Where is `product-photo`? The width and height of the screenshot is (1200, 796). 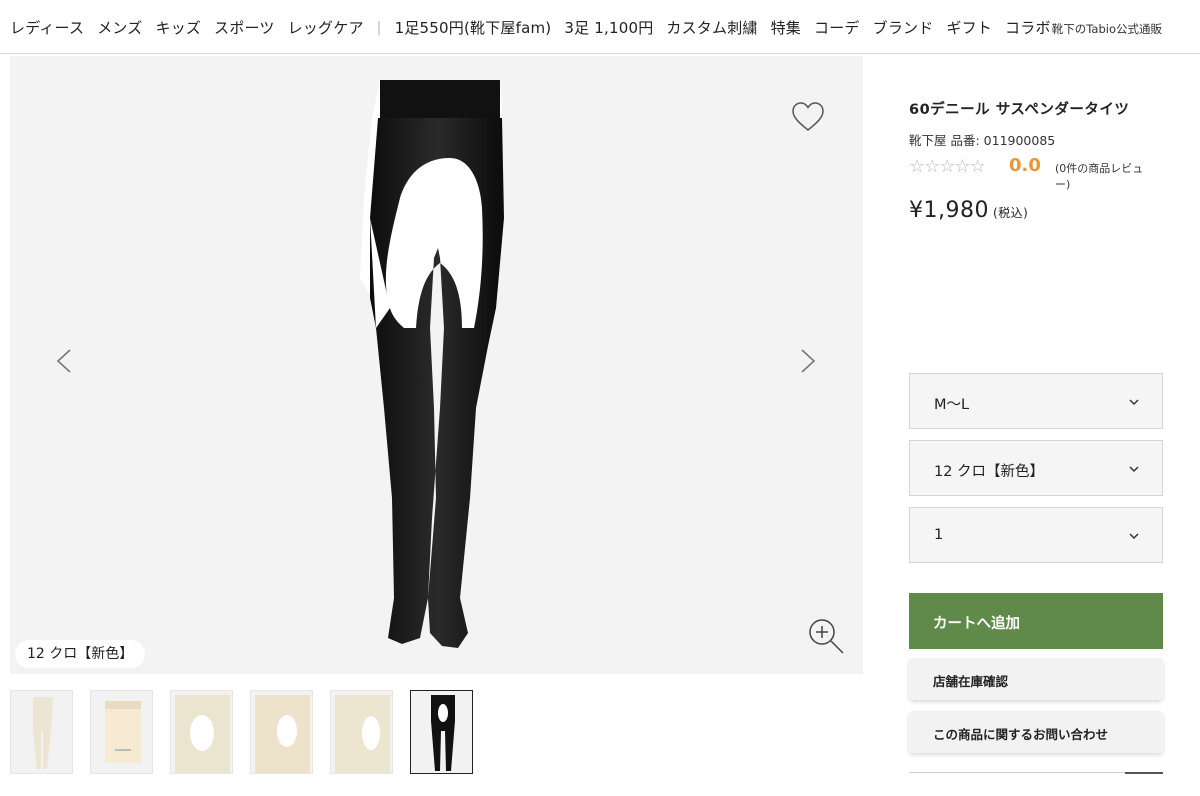 product-photo is located at coordinates (432, 364).